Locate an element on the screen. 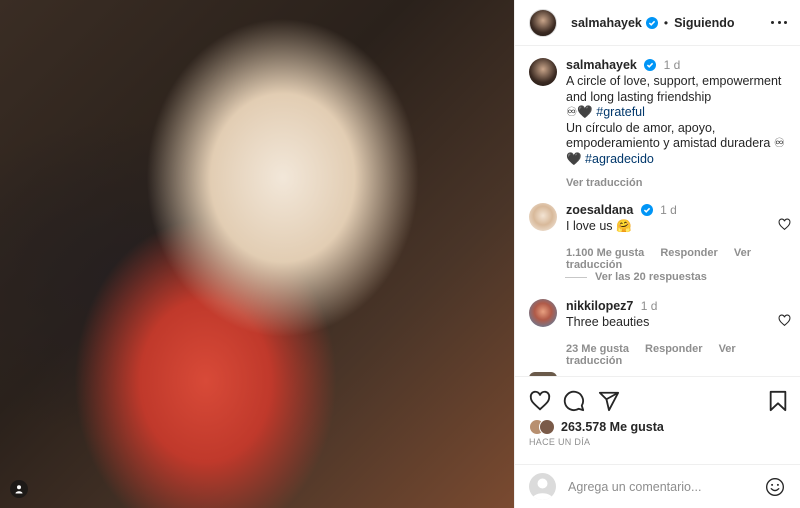 Image resolution: width=800 pixels, height=508 pixels. post-header: salmahayek • Siguiendo is located at coordinates (657, 23).